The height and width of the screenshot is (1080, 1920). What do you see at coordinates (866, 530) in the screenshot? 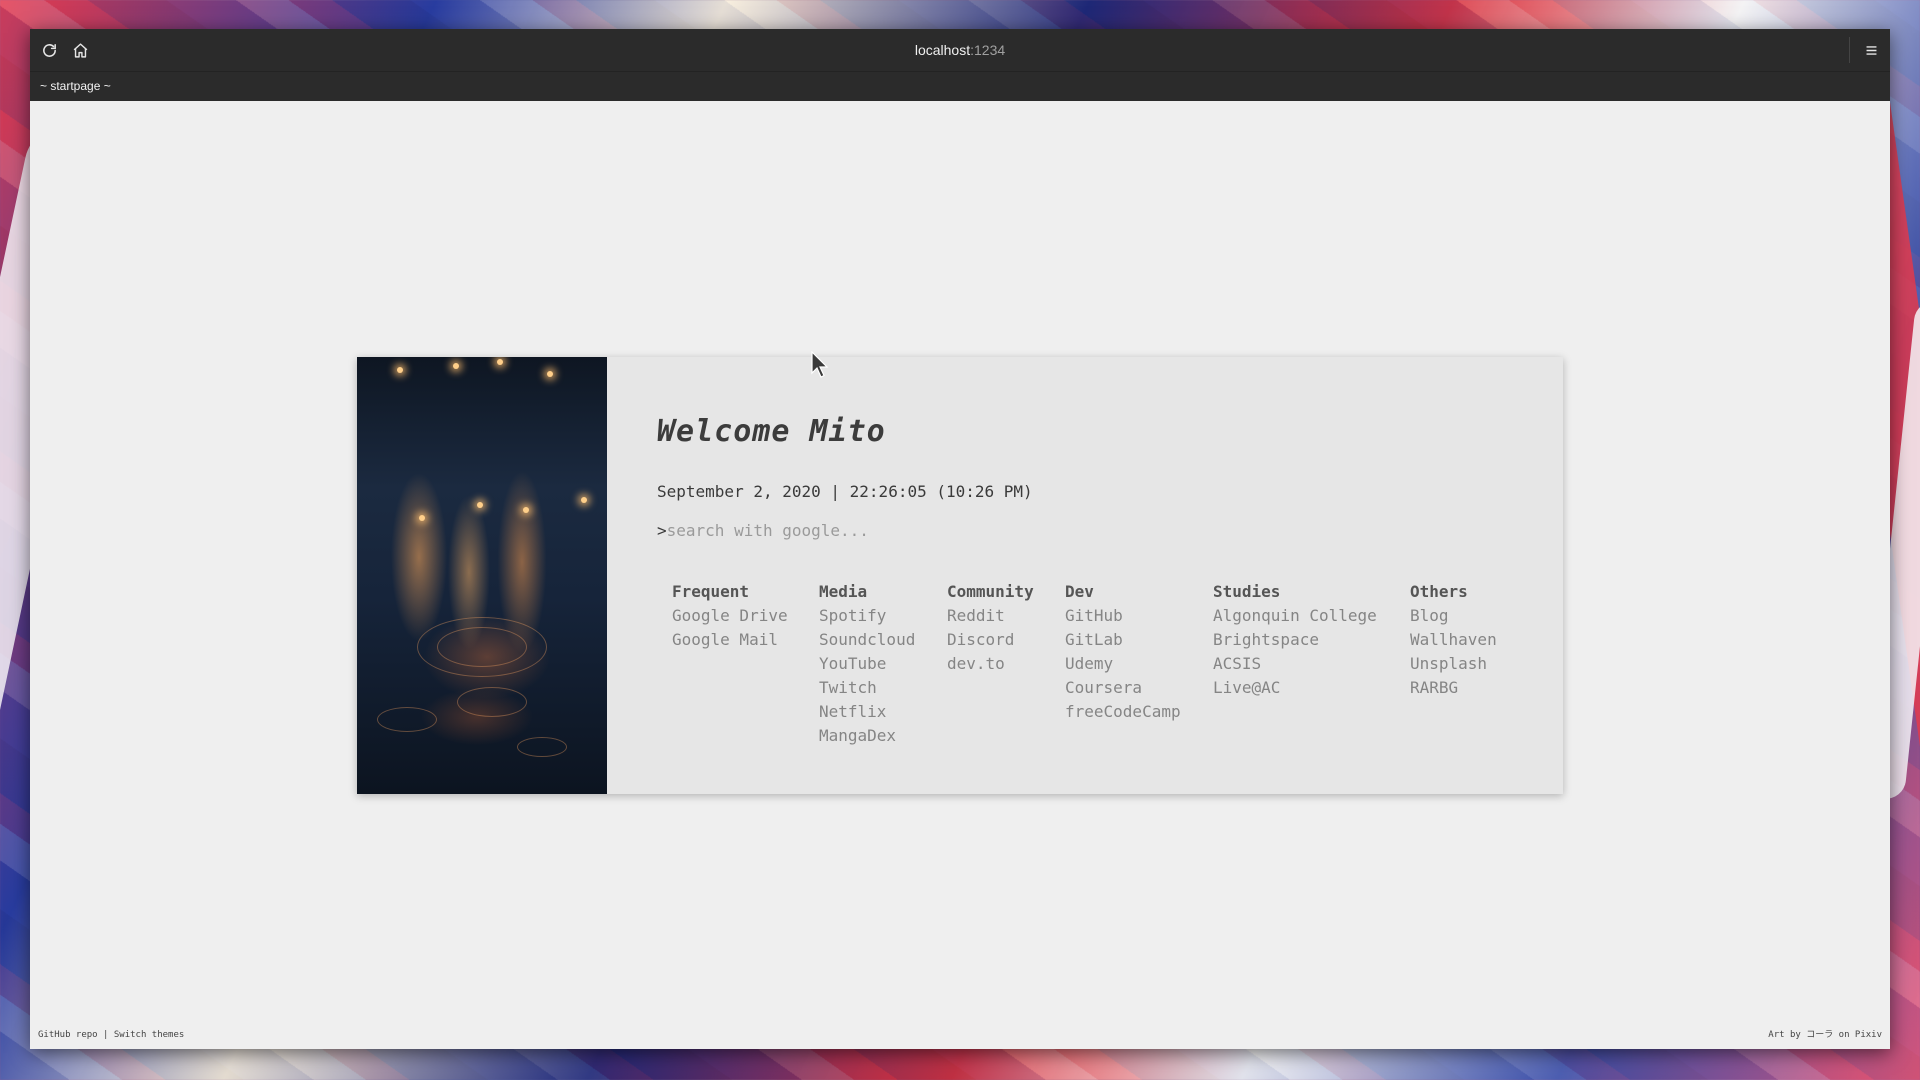
I see `search-input` at bounding box center [866, 530].